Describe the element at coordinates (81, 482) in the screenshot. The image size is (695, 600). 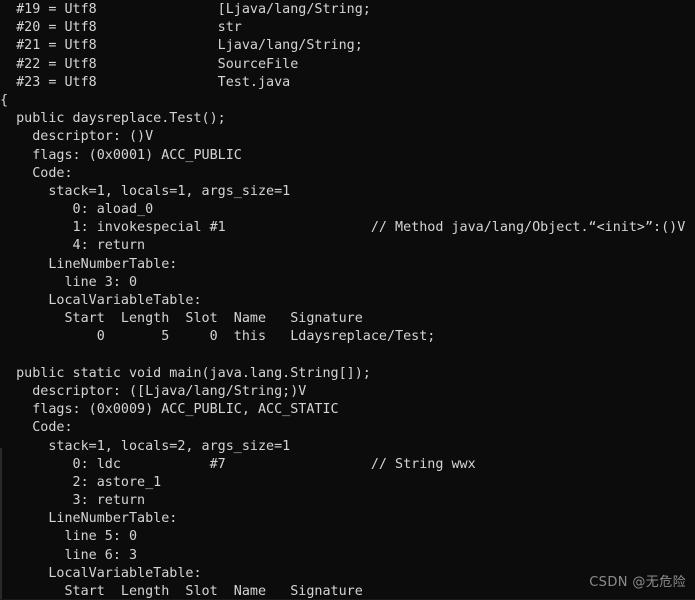
I see `console-line: 2: astore_1` at that location.